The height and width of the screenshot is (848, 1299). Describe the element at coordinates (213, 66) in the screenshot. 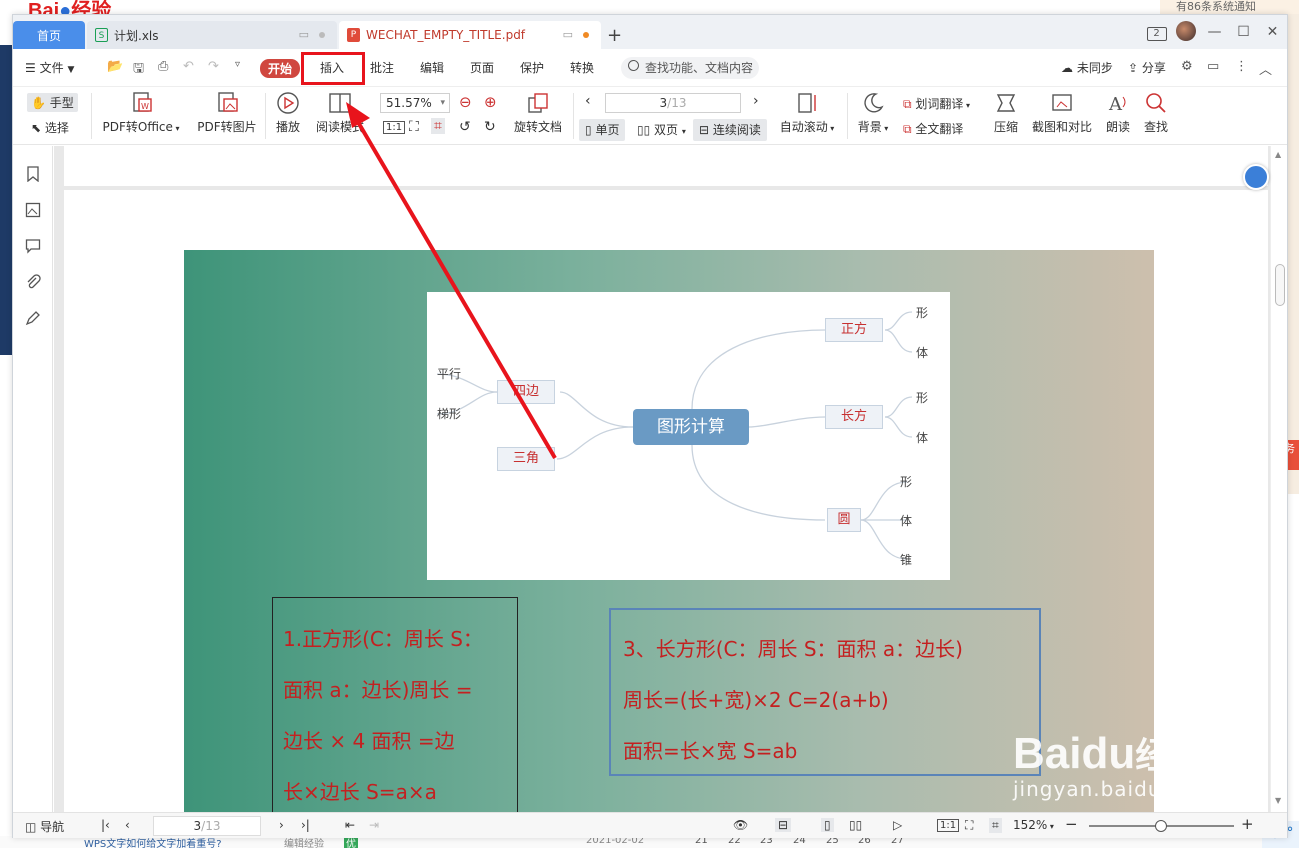

I see `redo-icon: ↷` at that location.